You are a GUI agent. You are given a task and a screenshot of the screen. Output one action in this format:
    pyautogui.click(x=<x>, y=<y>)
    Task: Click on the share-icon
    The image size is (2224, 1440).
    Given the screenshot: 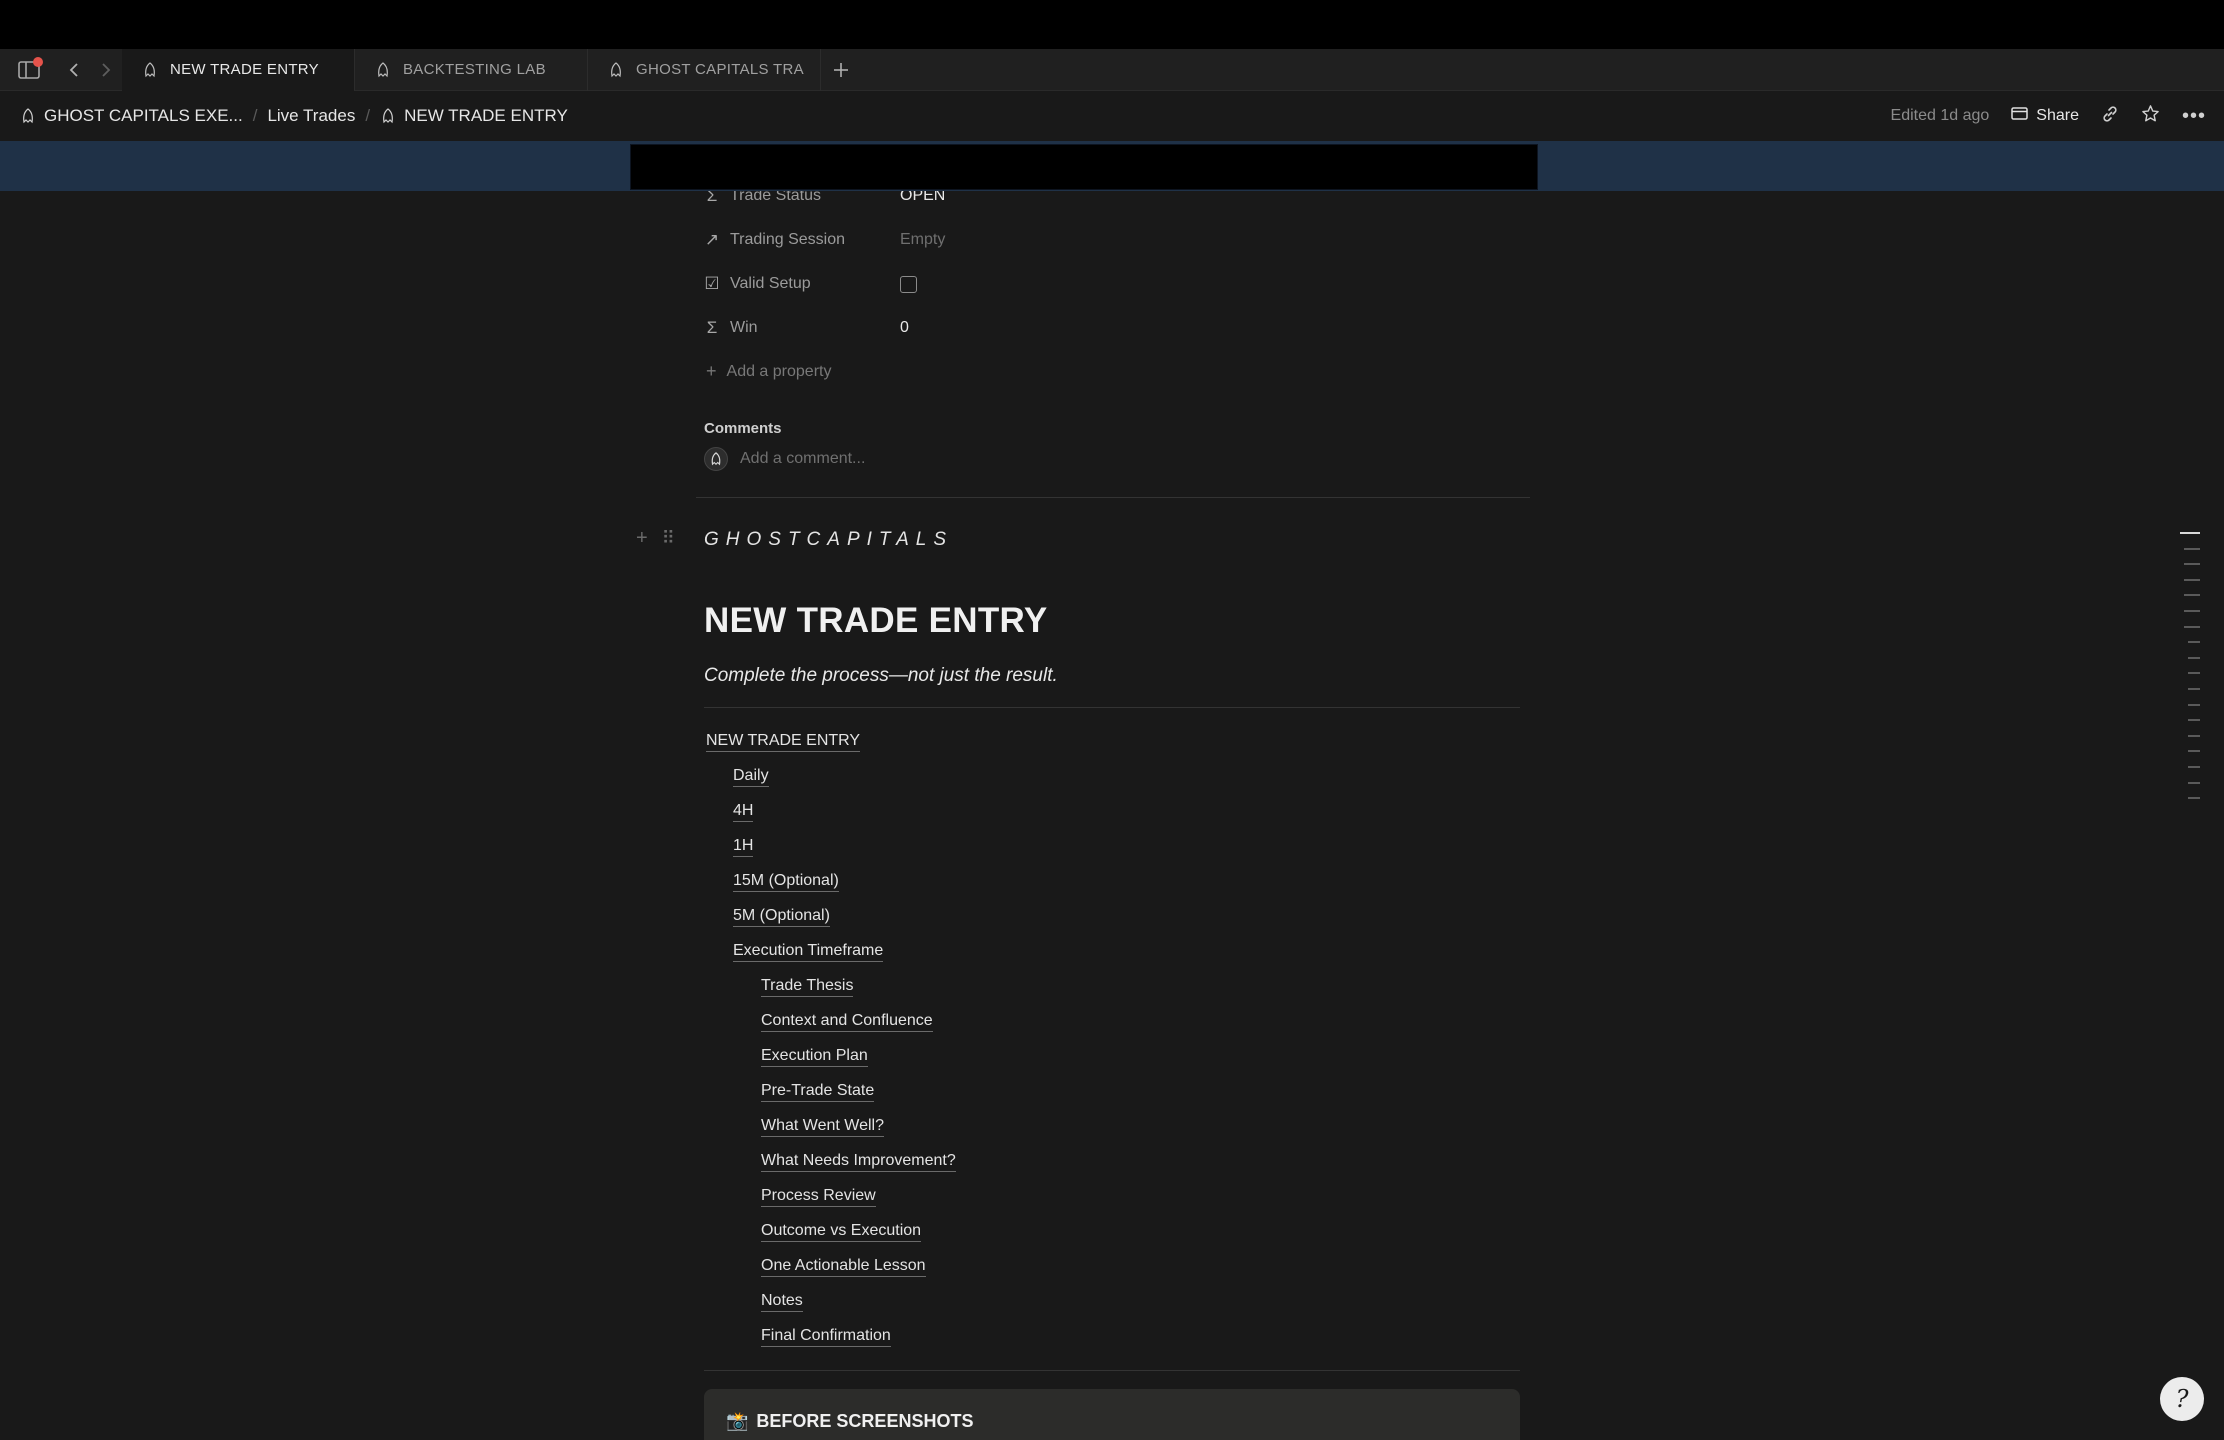 What is the action you would take?
    pyautogui.click(x=2020, y=116)
    